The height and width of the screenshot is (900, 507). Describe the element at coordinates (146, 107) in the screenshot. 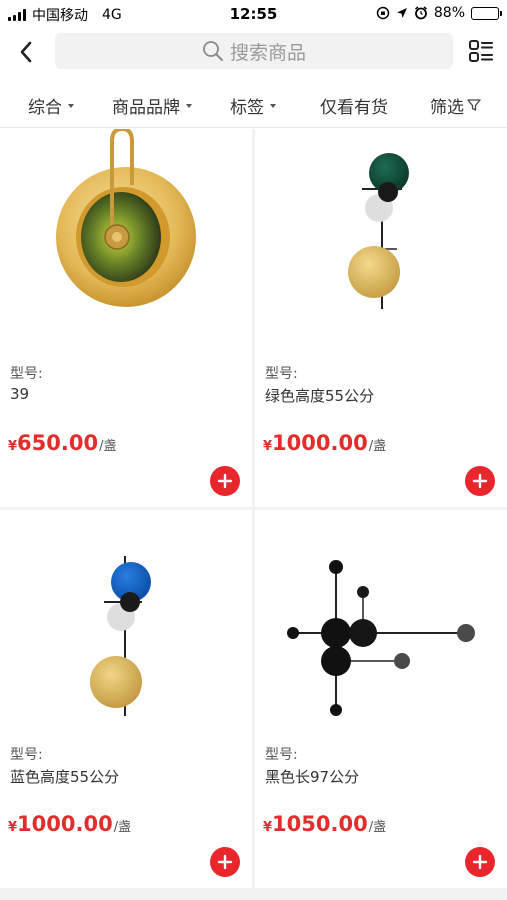

I see `filter-label: 商品品牌` at that location.